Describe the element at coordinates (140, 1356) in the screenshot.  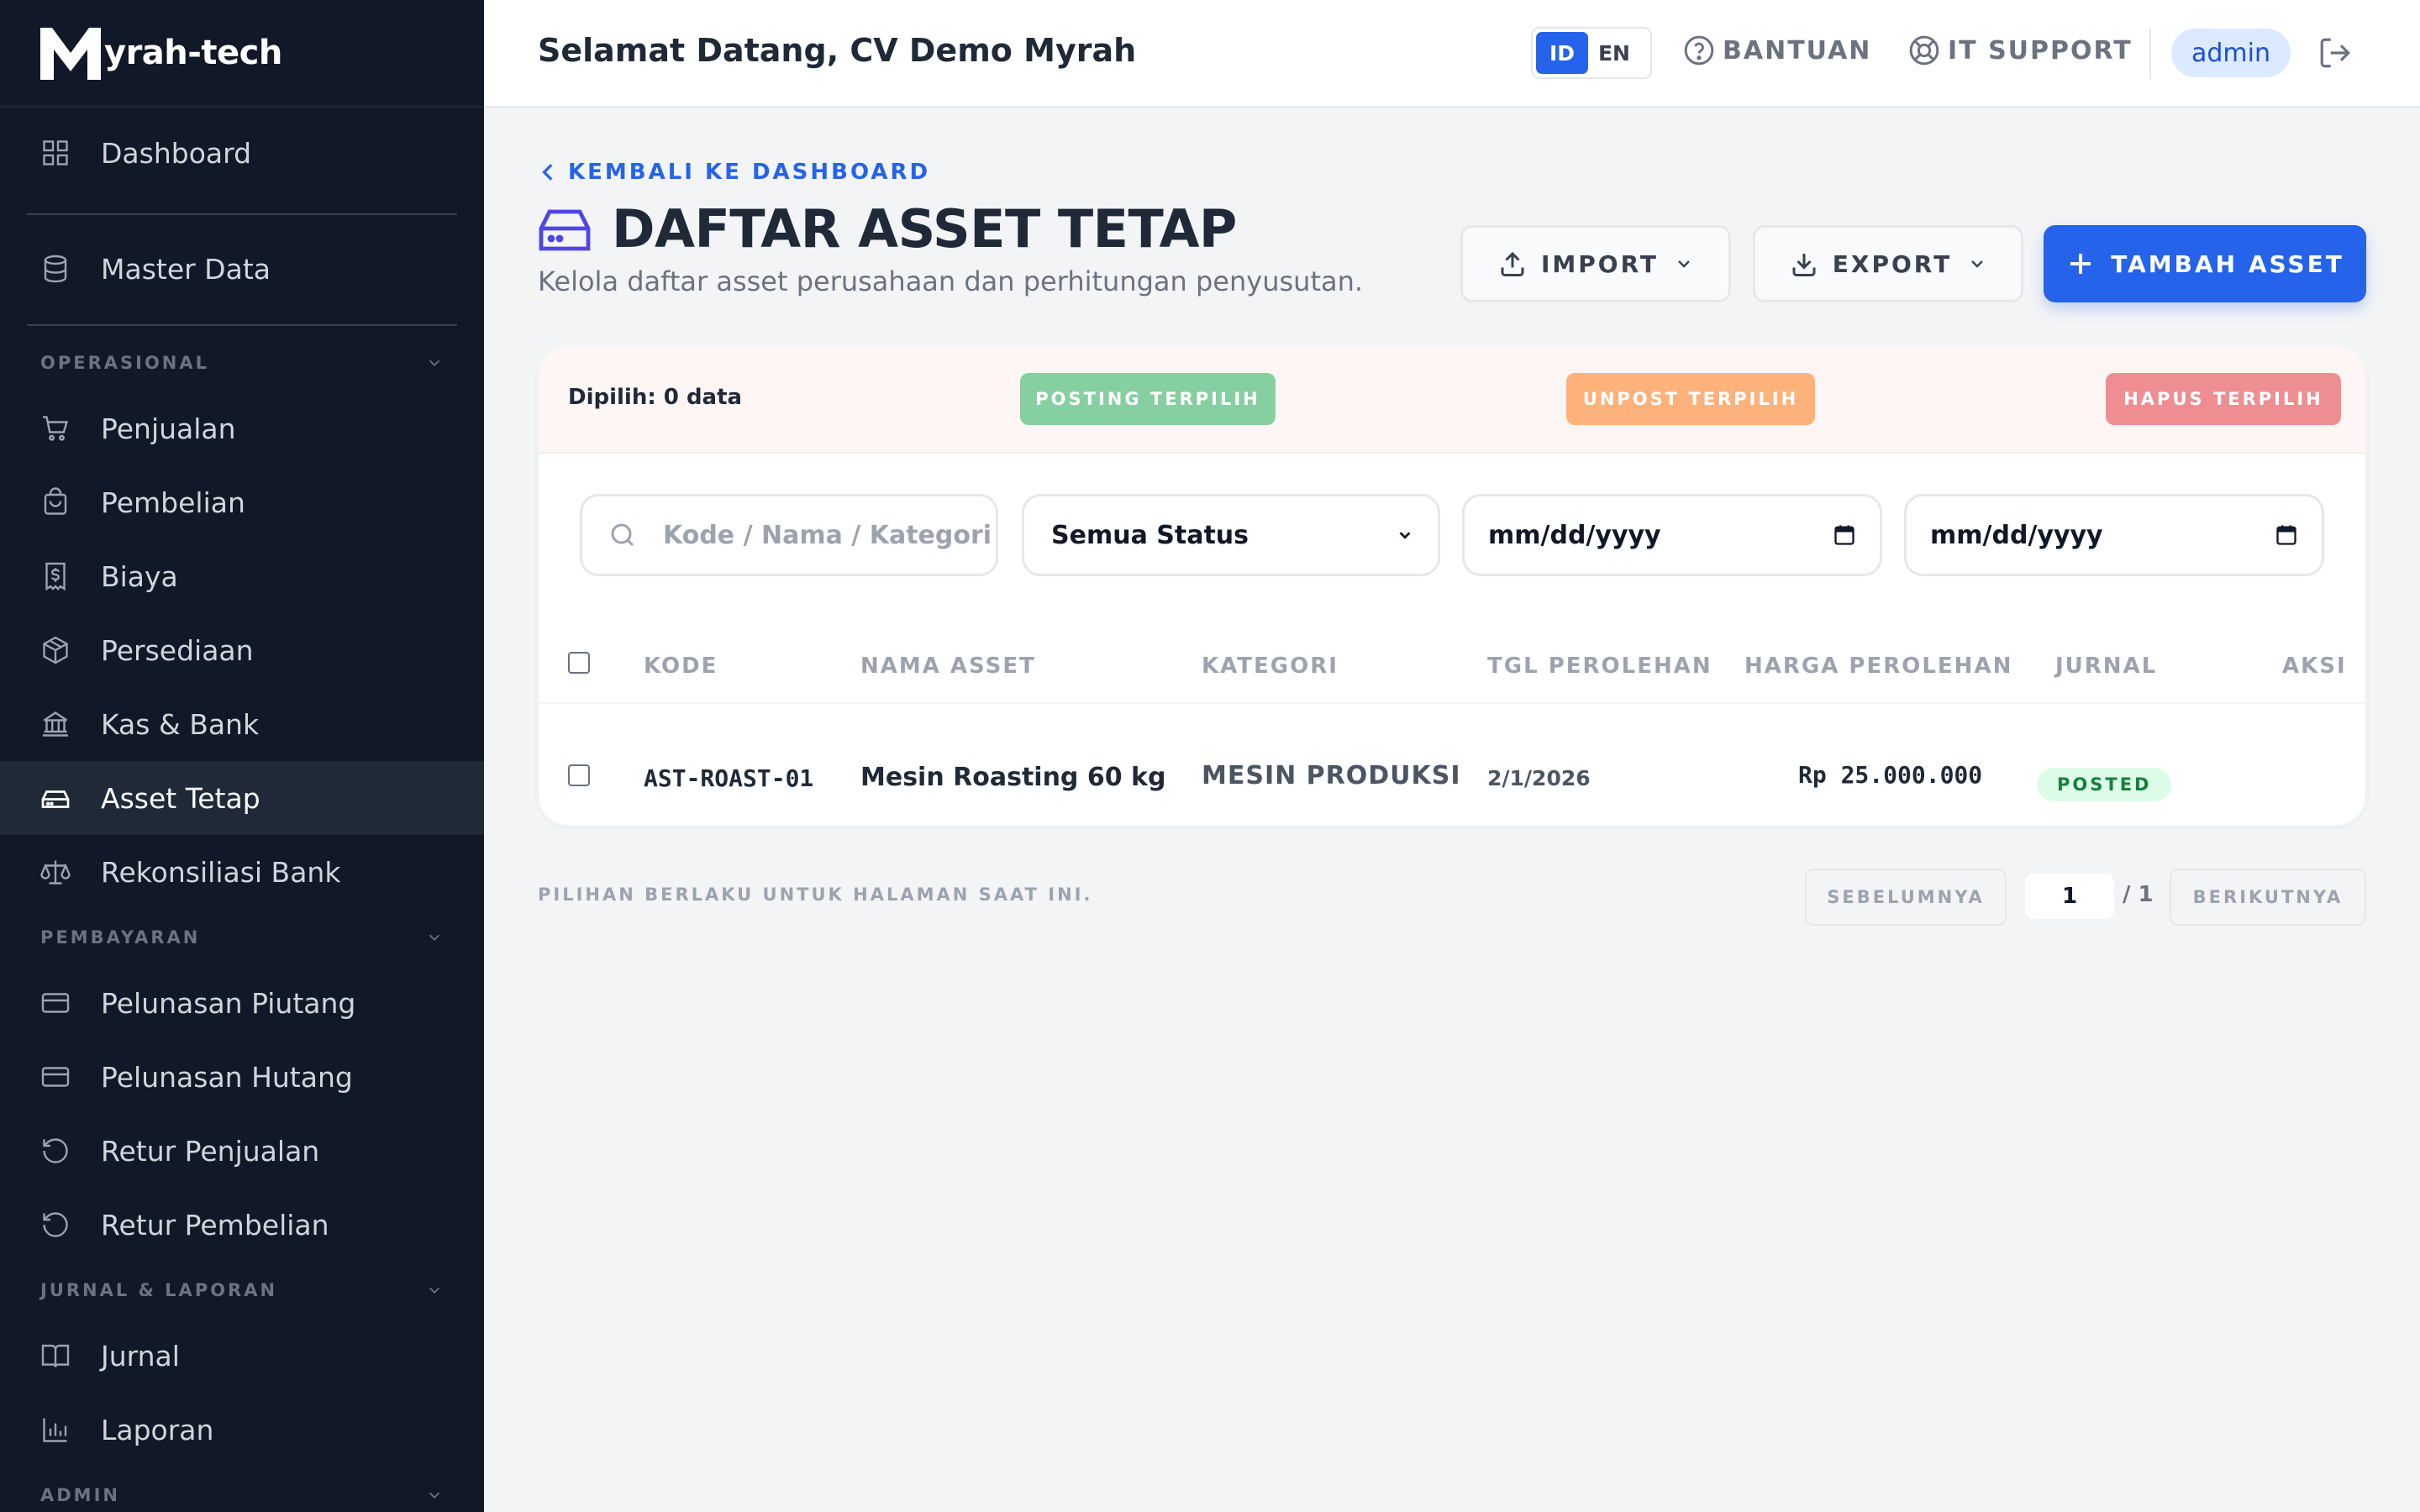
I see `sidebar-item-label: Jurnal` at that location.